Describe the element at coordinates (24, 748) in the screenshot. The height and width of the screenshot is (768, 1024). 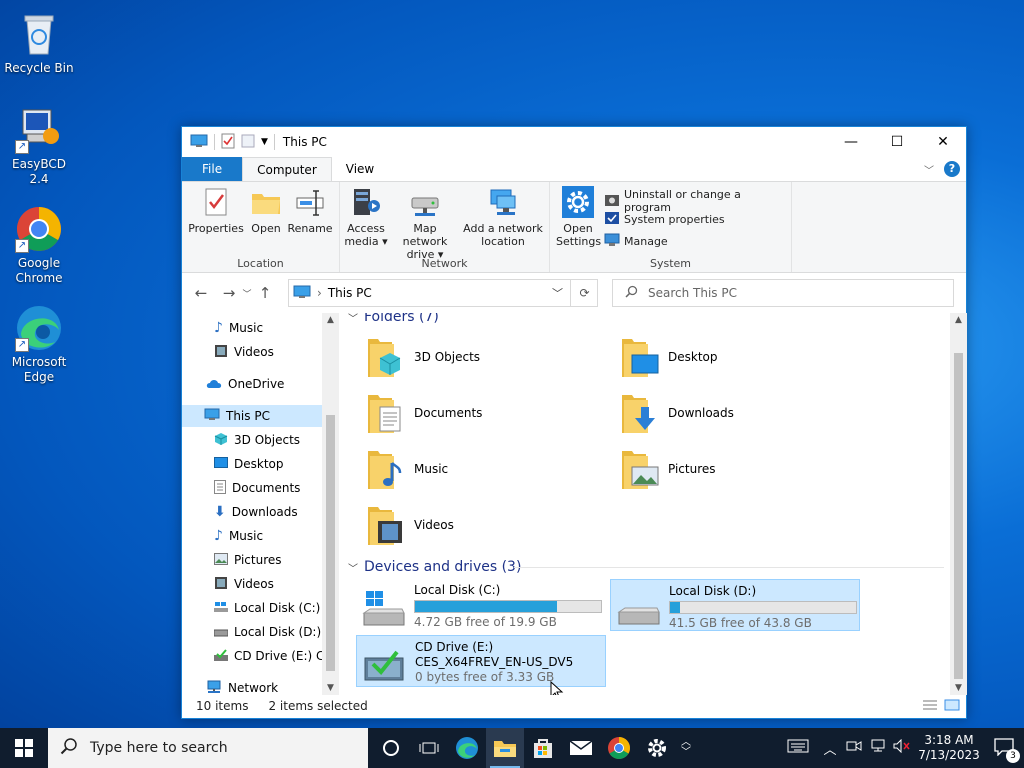
I see `start-button` at that location.